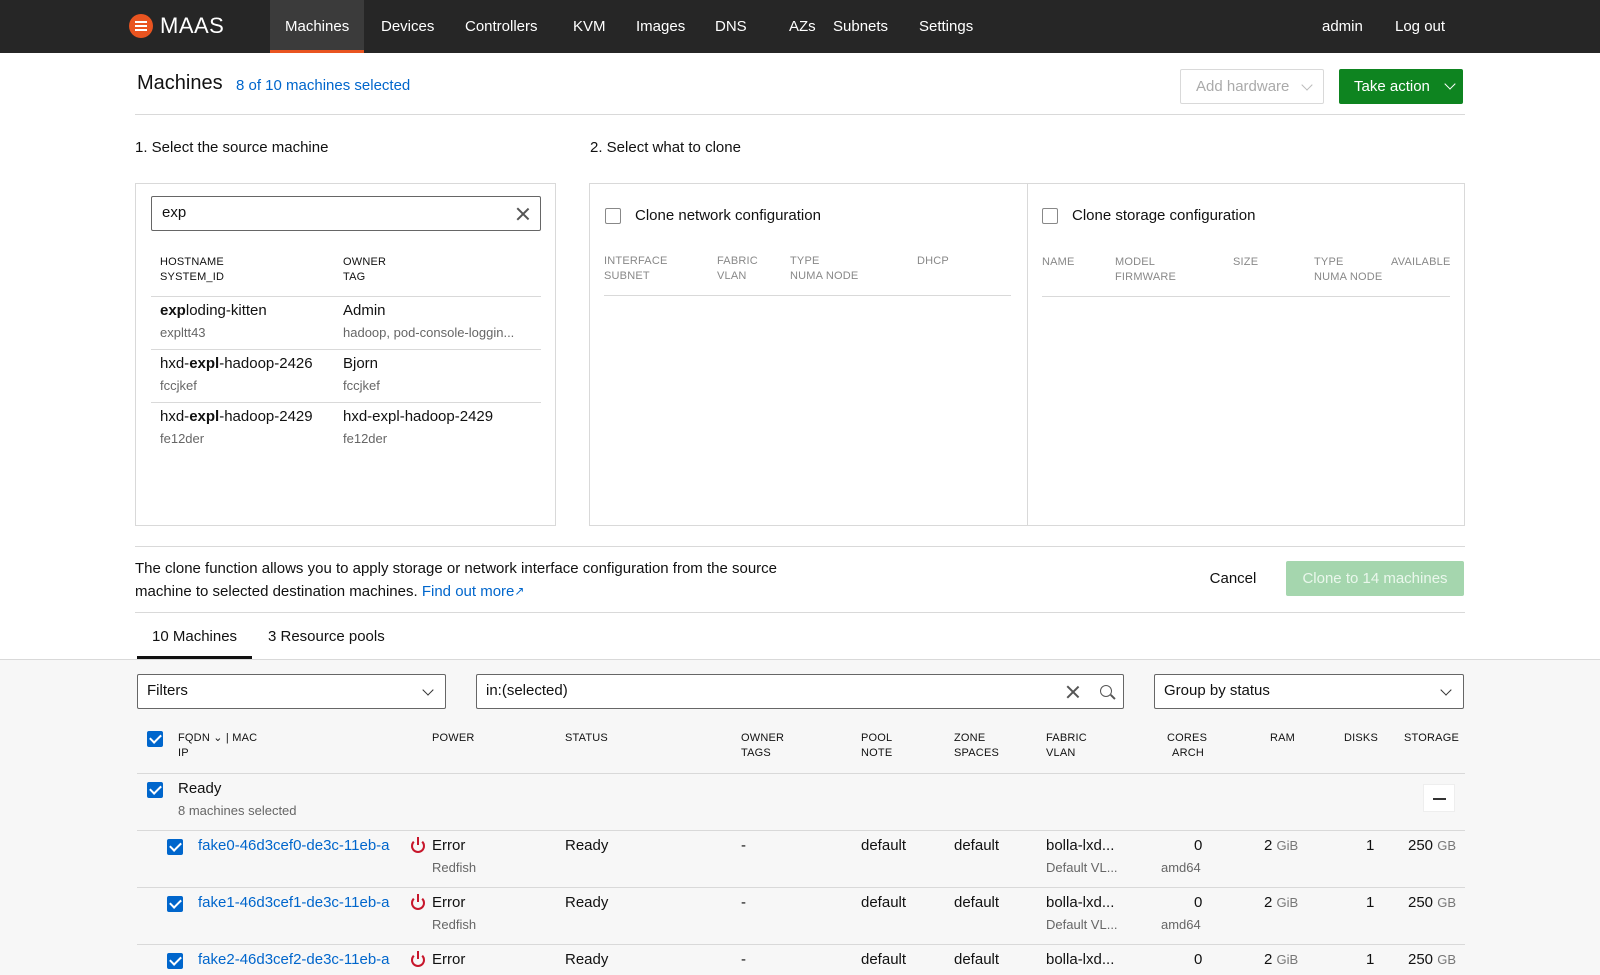 The height and width of the screenshot is (975, 1600). What do you see at coordinates (946, 26) in the screenshot?
I see `nav-settings: Settings` at bounding box center [946, 26].